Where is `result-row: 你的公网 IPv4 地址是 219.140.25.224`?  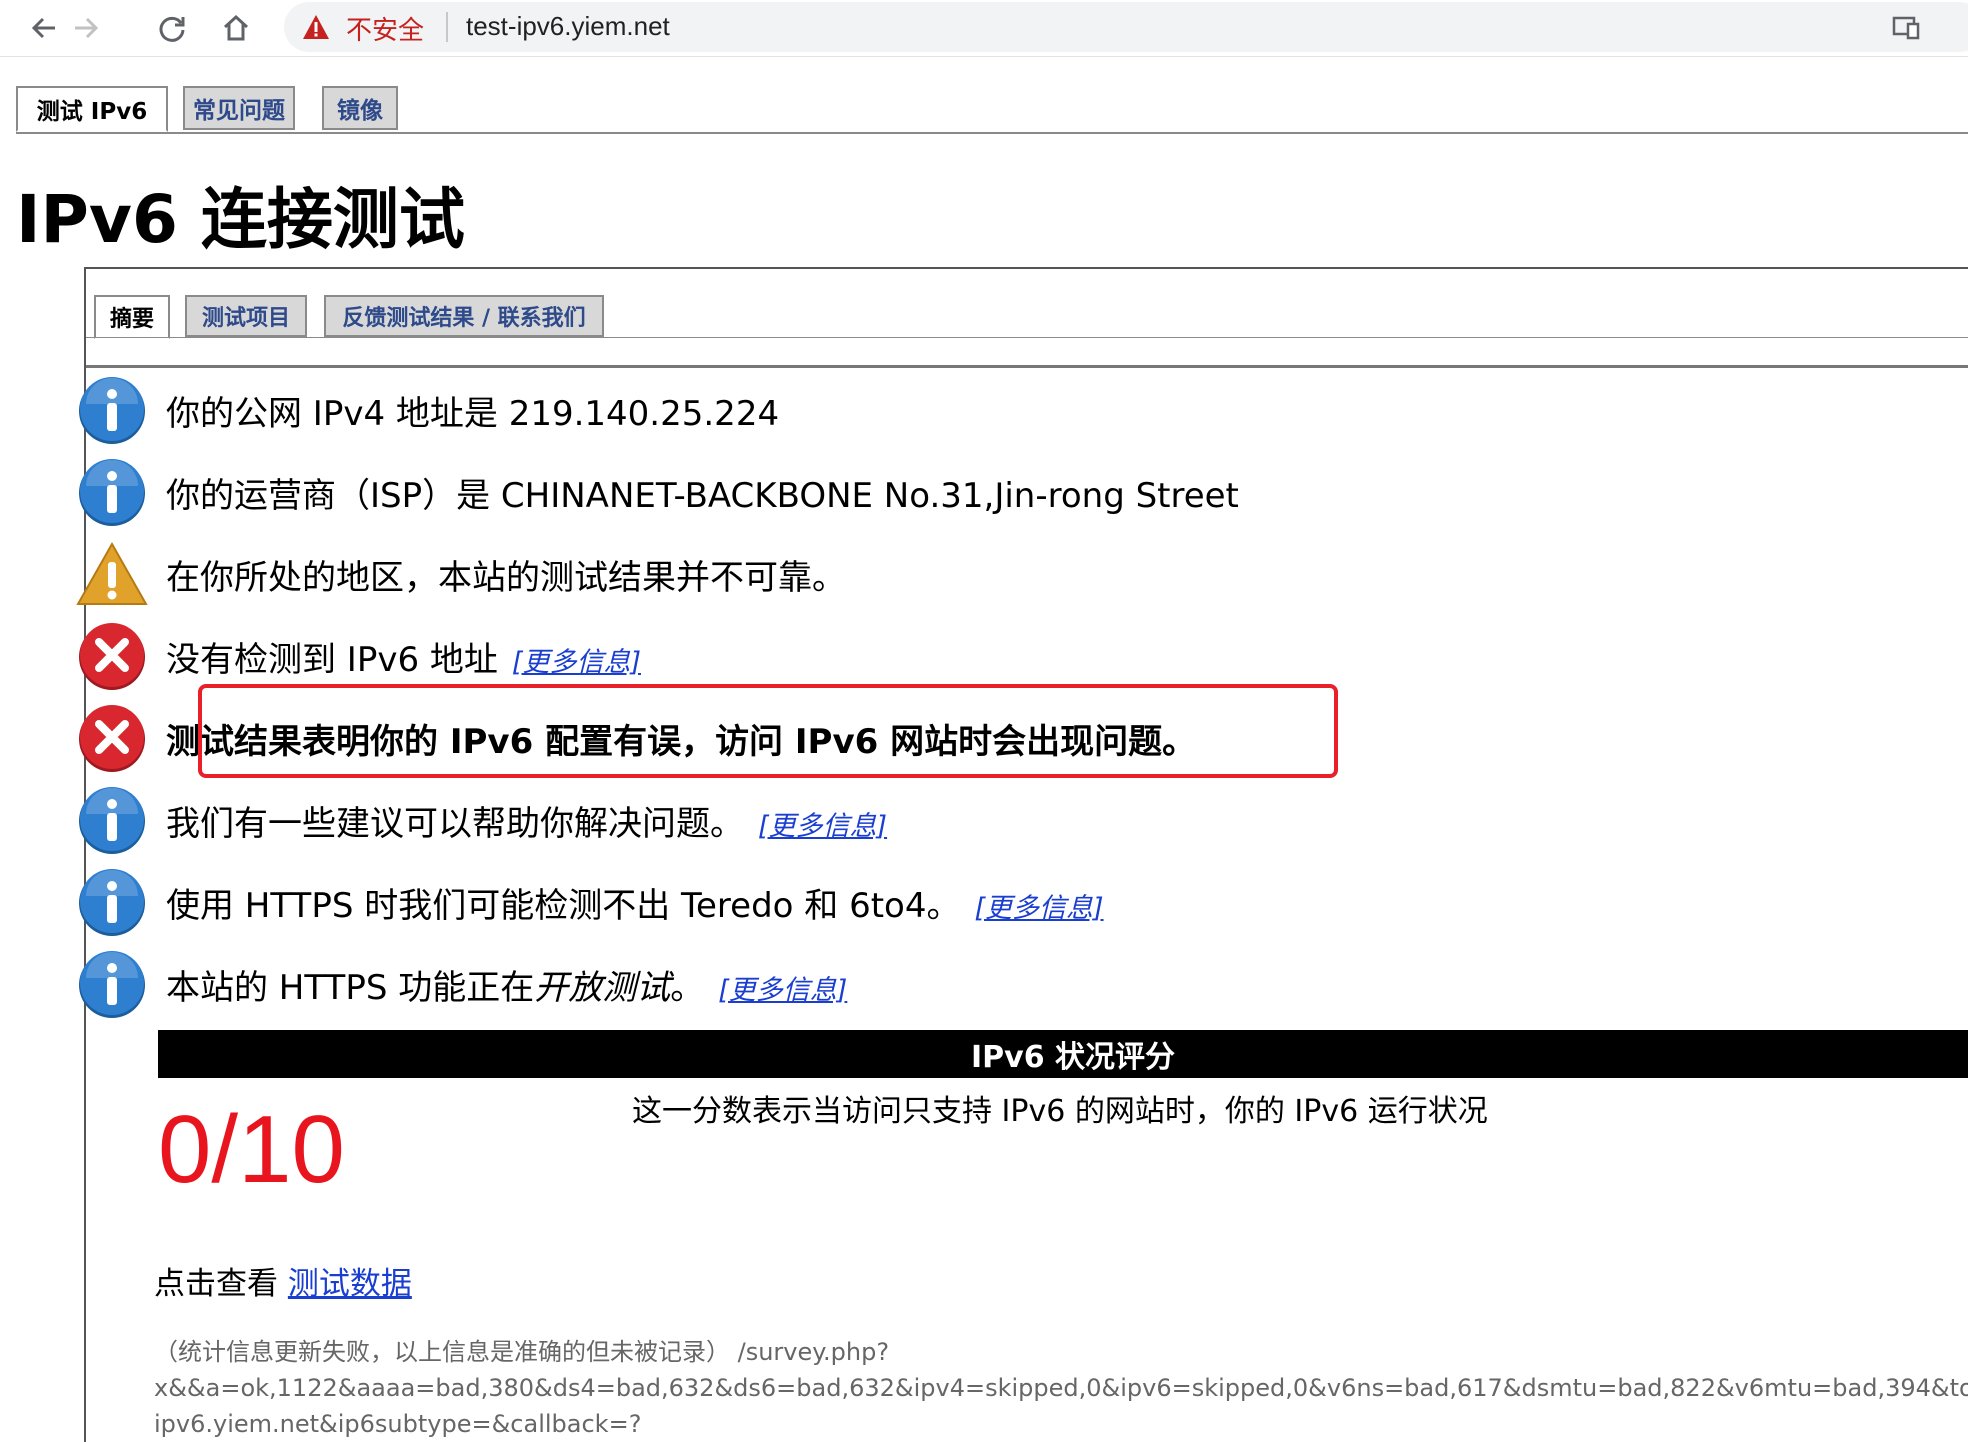
result-row: 你的公网 IPv4 地址是 219.140.25.224 is located at coordinates (427, 410).